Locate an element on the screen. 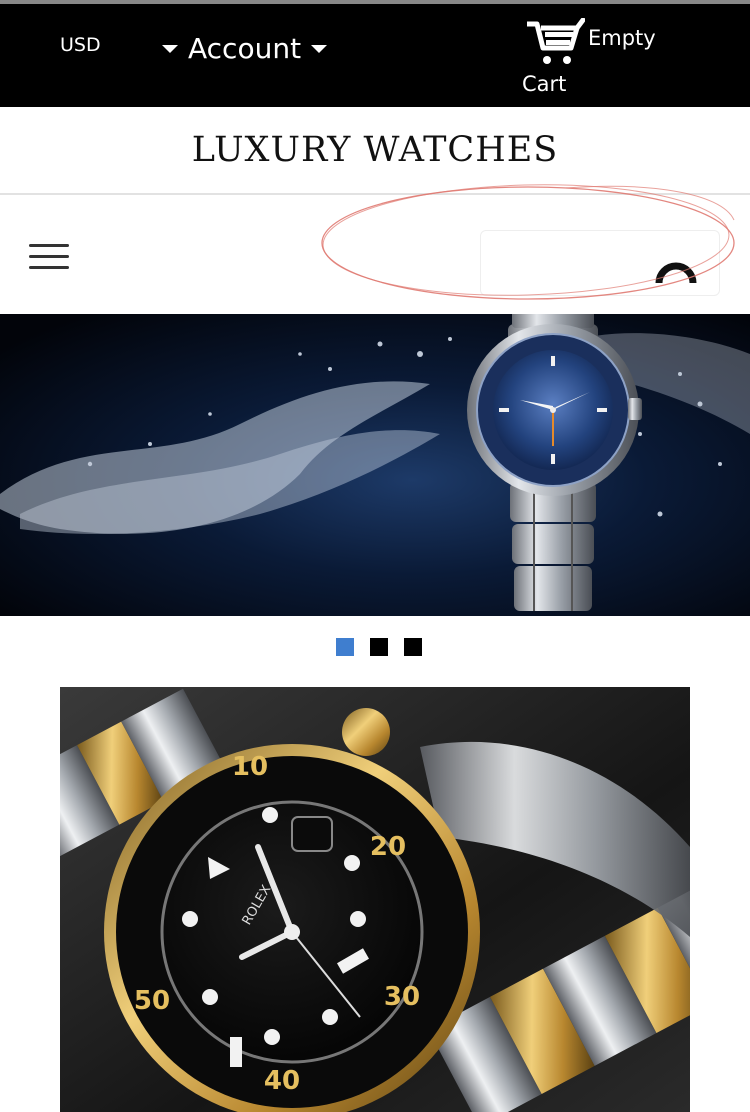 This screenshot has width=750, height=1112. cart-icon is located at coordinates (555, 42).